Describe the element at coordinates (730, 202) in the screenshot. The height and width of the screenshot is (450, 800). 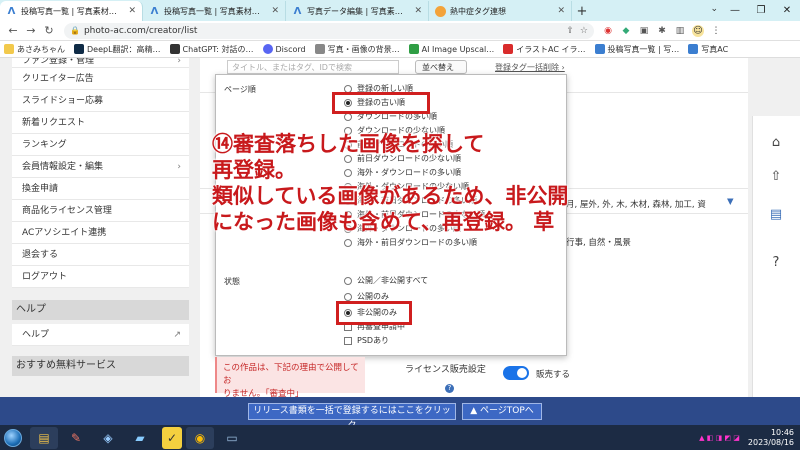
I see `chevron-down-icon: ▼` at that location.